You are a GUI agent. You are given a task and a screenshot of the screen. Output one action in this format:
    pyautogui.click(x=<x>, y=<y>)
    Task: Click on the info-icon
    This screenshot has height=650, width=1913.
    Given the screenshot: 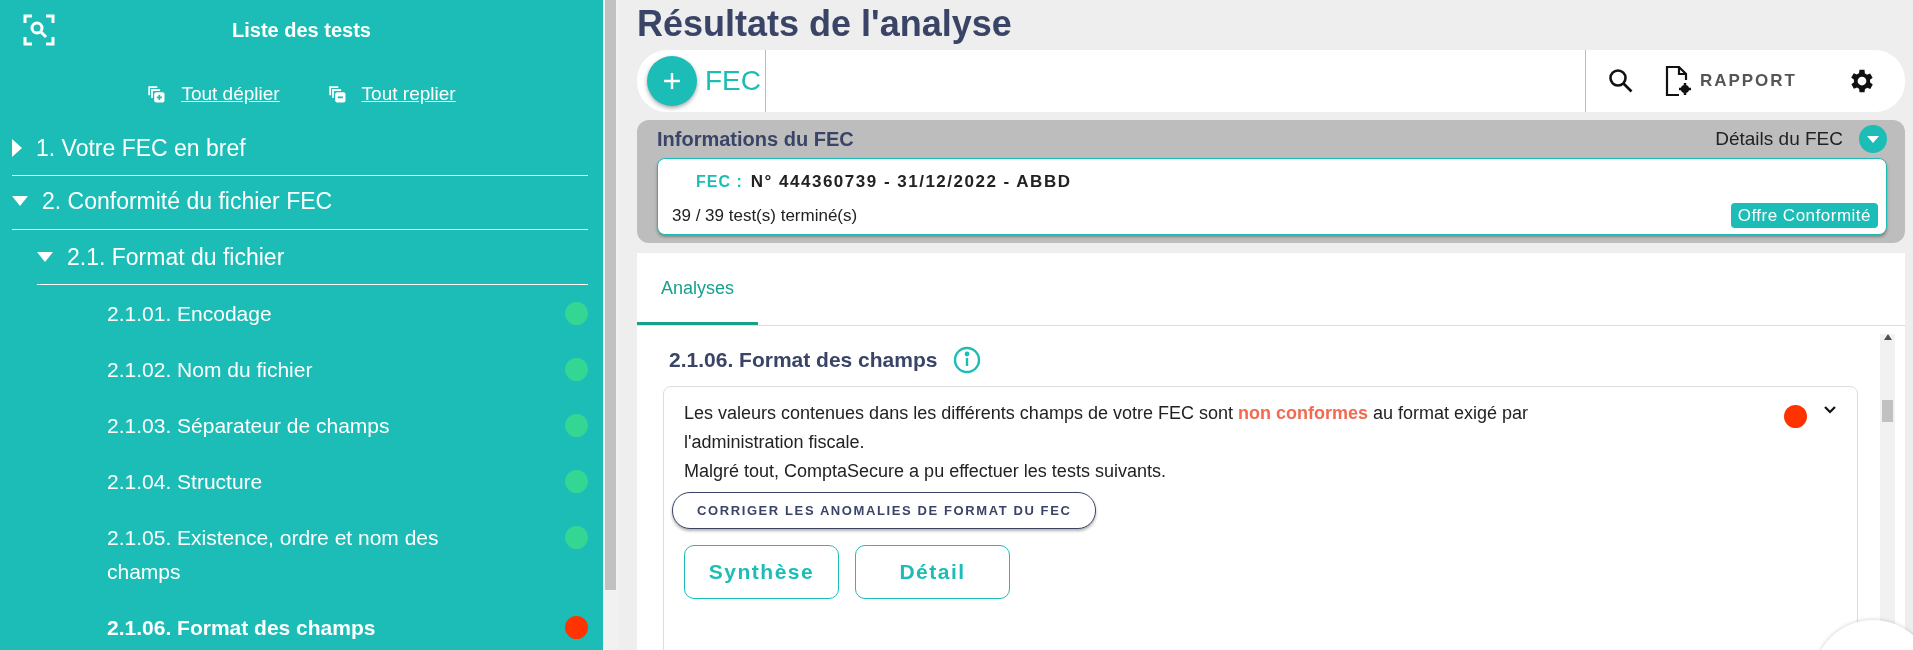 What is the action you would take?
    pyautogui.click(x=967, y=359)
    